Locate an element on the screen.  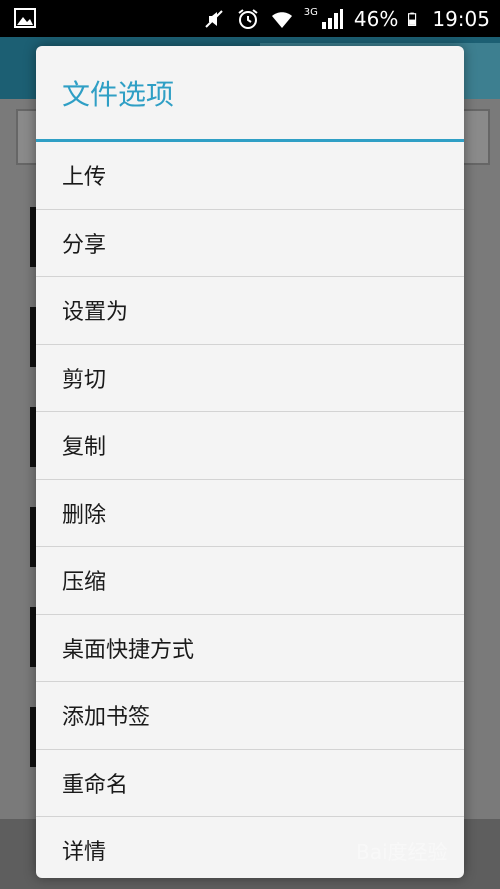
menu-item: 删除 is located at coordinates (250, 513).